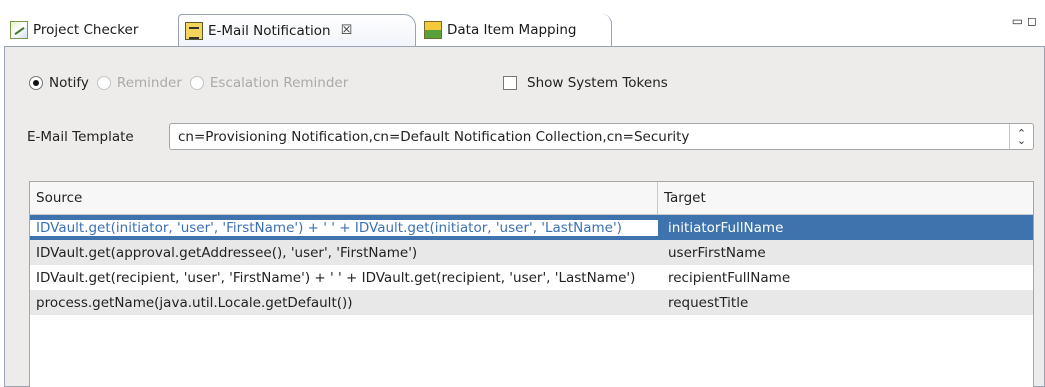 This screenshot has width=1045, height=387. What do you see at coordinates (510, 83) in the screenshot?
I see `checkbox-box` at bounding box center [510, 83].